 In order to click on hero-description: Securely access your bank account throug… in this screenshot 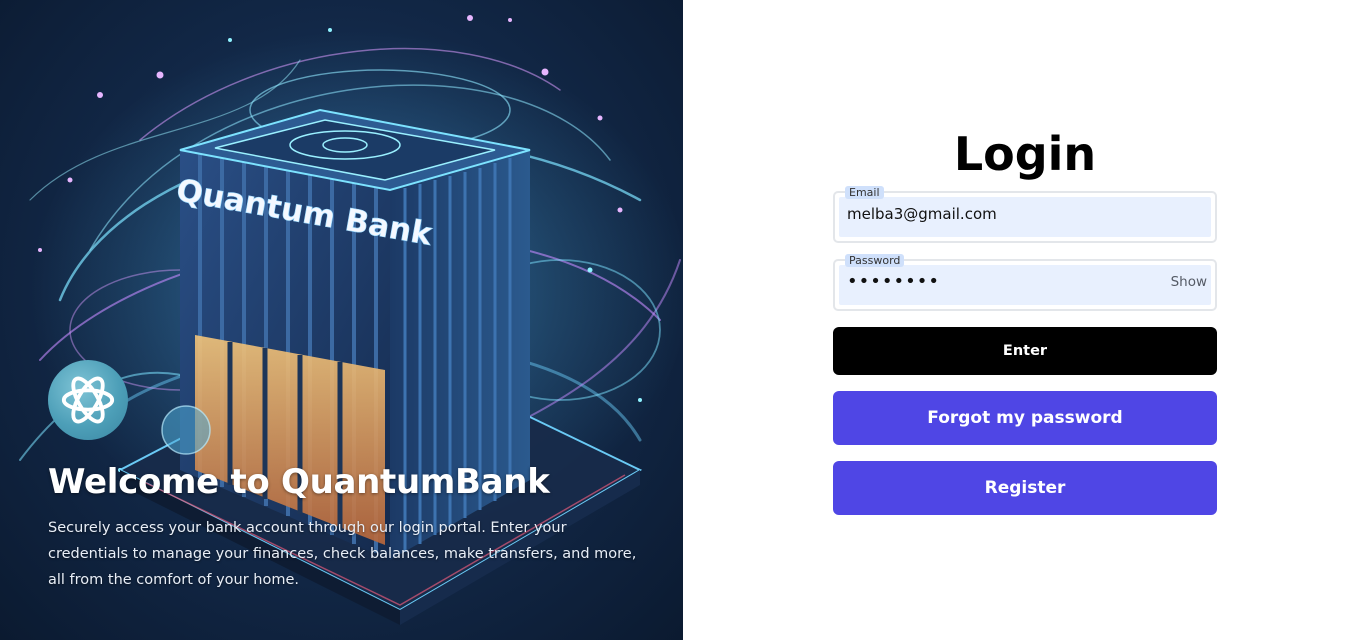, I will do `click(342, 554)`.